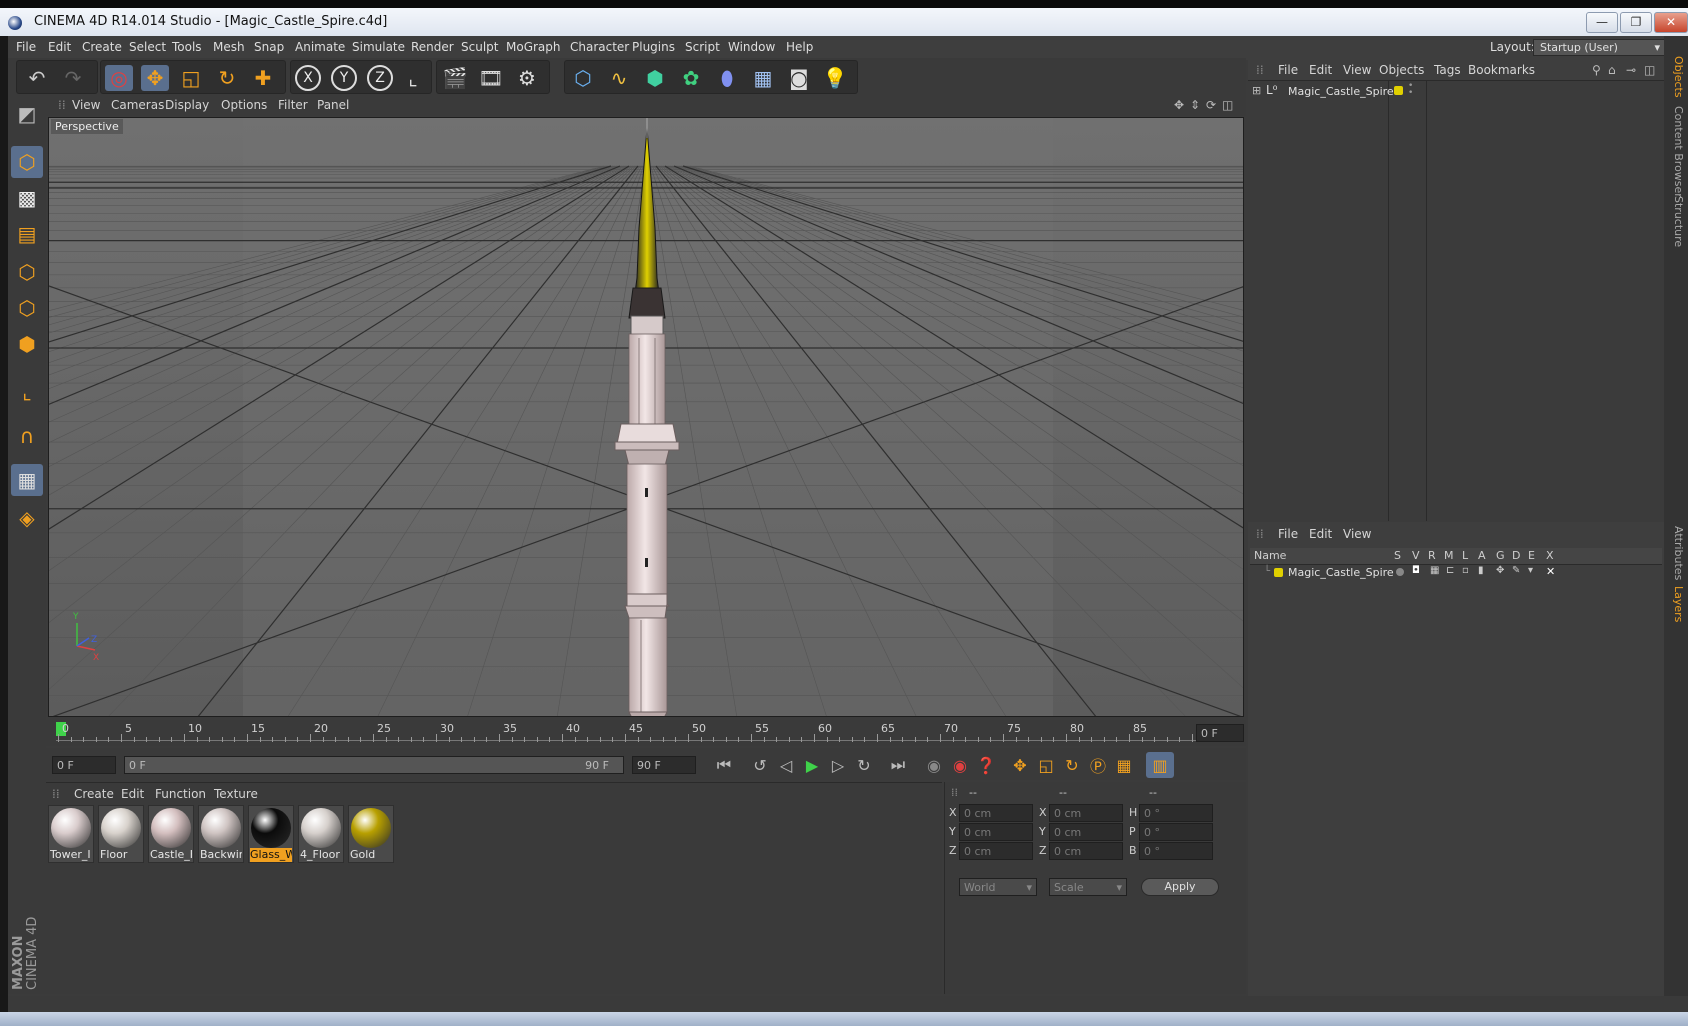 This screenshot has width=1688, height=1026. I want to click on scale-mode-dropdown: Scale ▾, so click(1088, 887).